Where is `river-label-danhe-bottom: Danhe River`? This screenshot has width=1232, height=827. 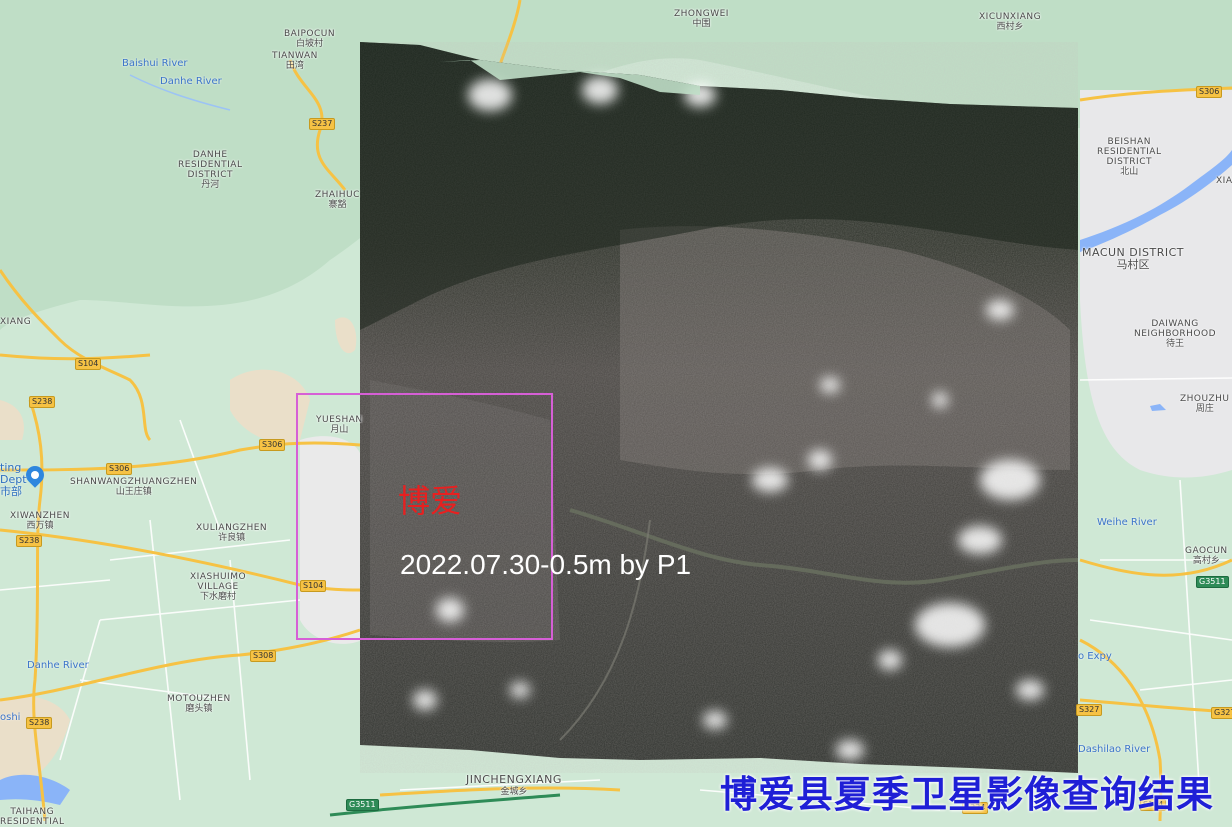
river-label-danhe-bottom: Danhe River is located at coordinates (58, 665).